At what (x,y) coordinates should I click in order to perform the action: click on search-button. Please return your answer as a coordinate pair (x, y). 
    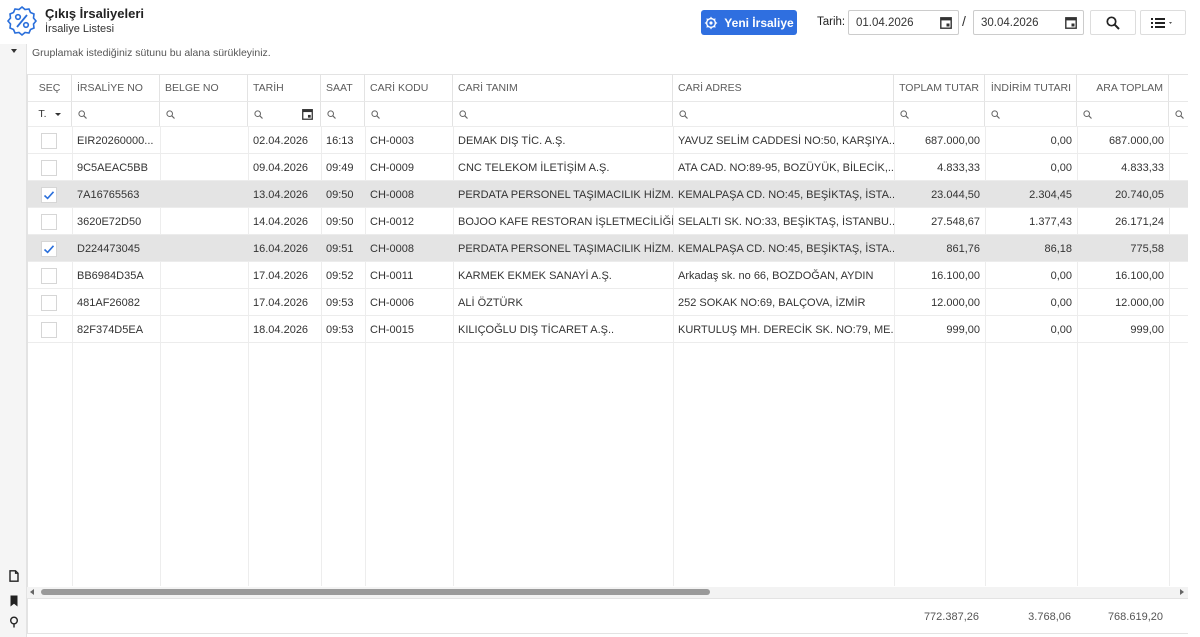
    Looking at the image, I should click on (1113, 22).